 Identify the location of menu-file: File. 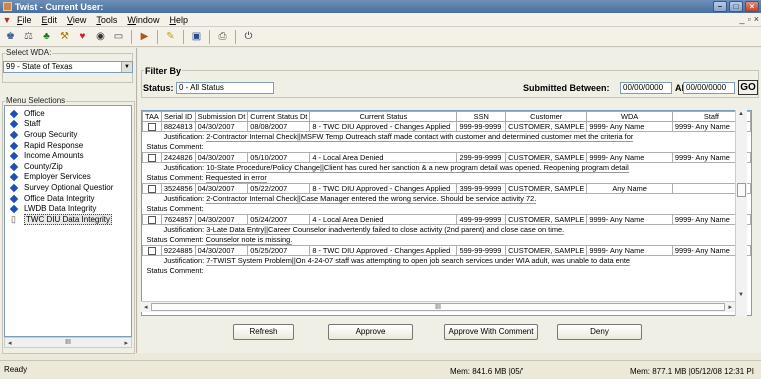
(24, 20).